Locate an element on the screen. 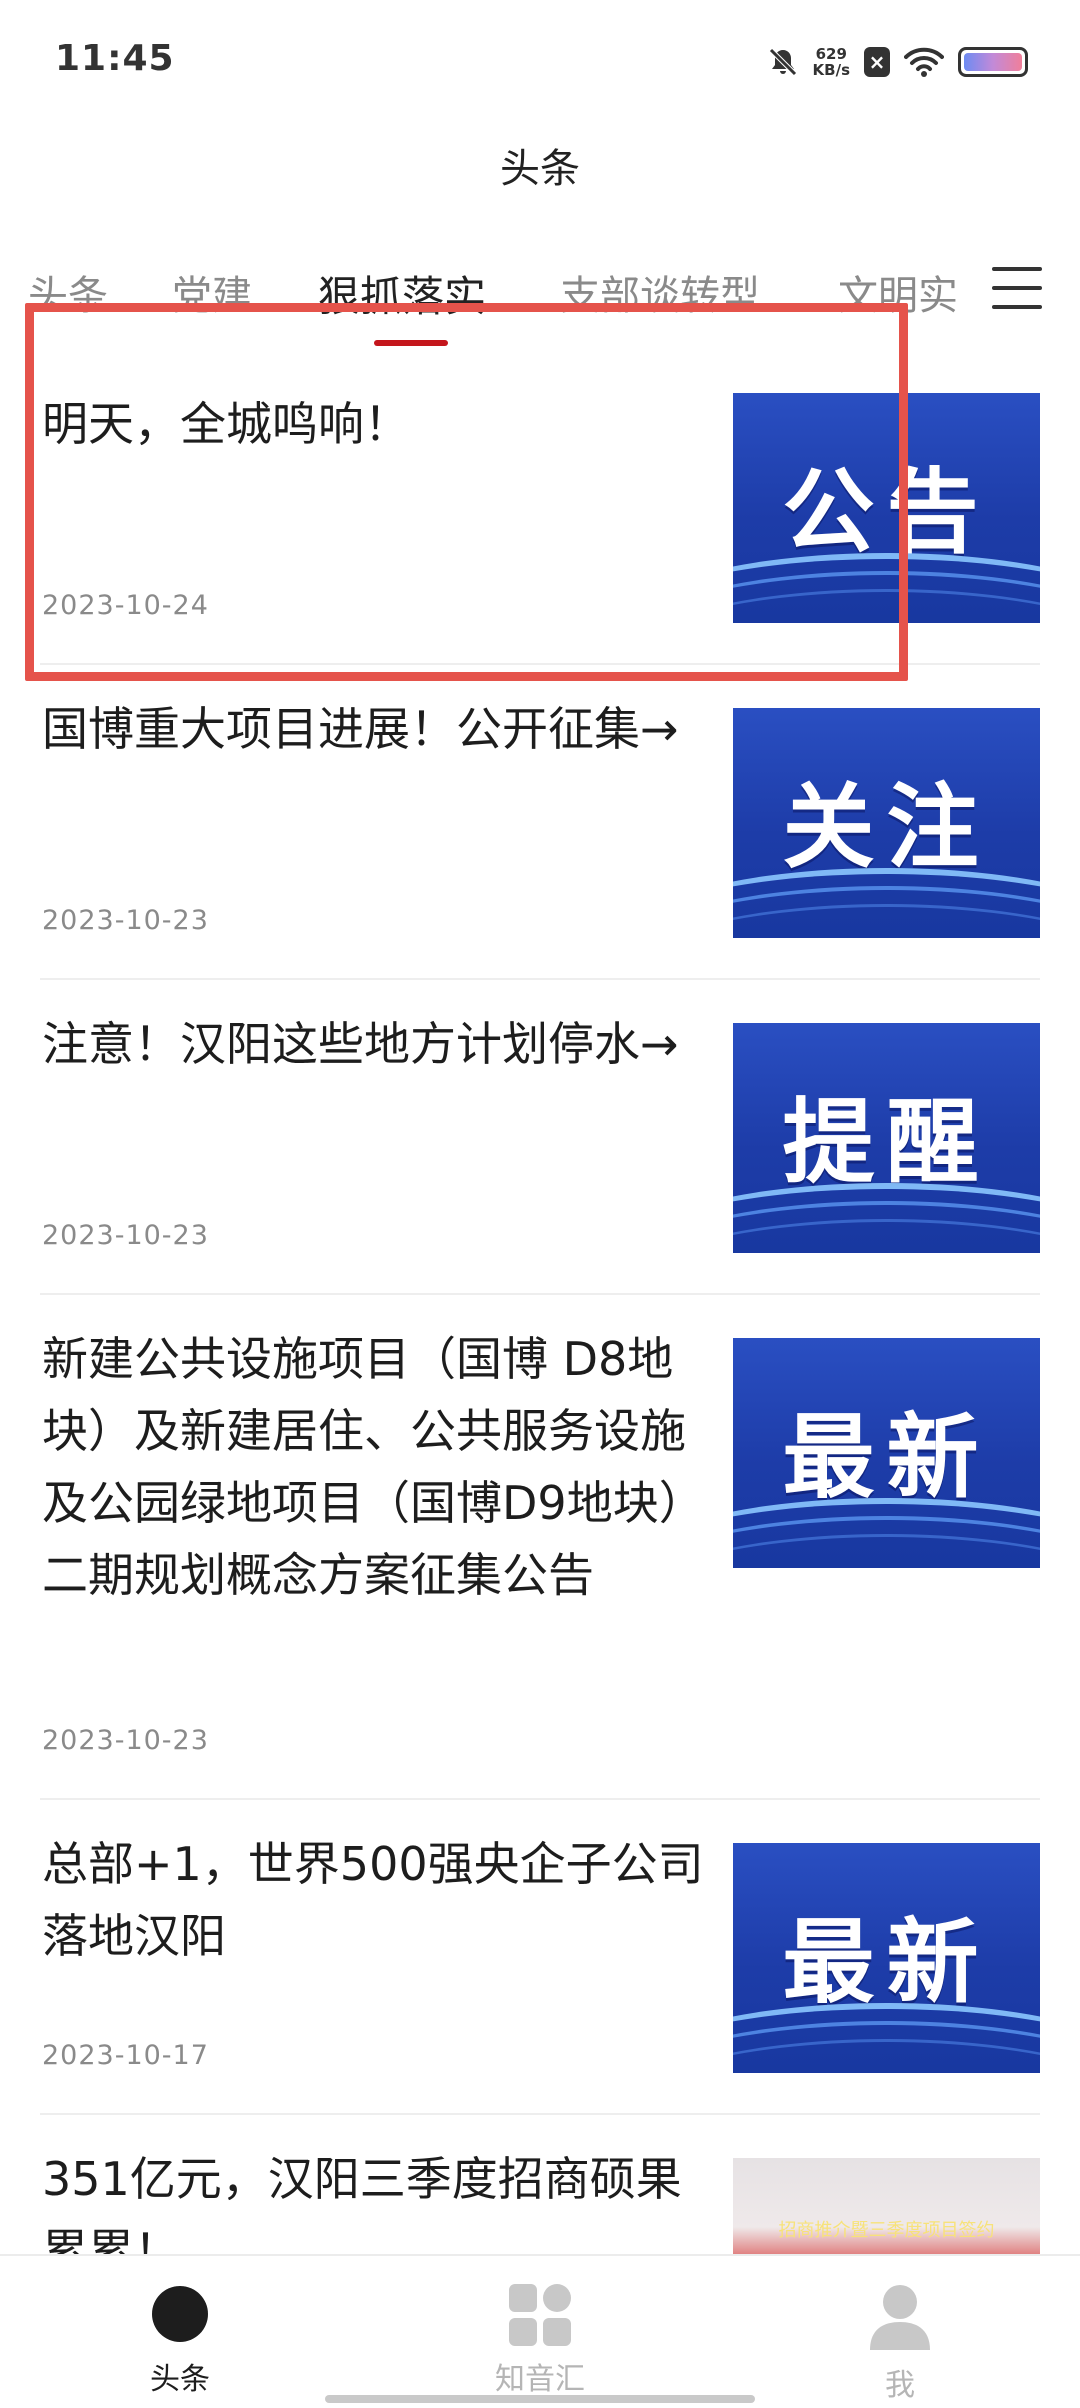 This screenshot has width=1080, height=2408. status-time: 11:45 is located at coordinates (115, 58).